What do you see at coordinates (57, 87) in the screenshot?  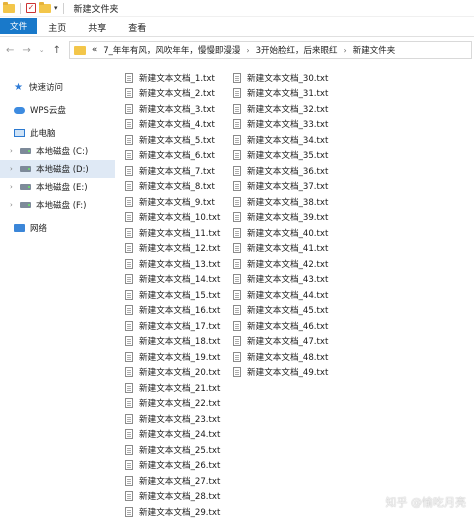 I see `sidebar-item-quick-access: ★ 快速访问` at bounding box center [57, 87].